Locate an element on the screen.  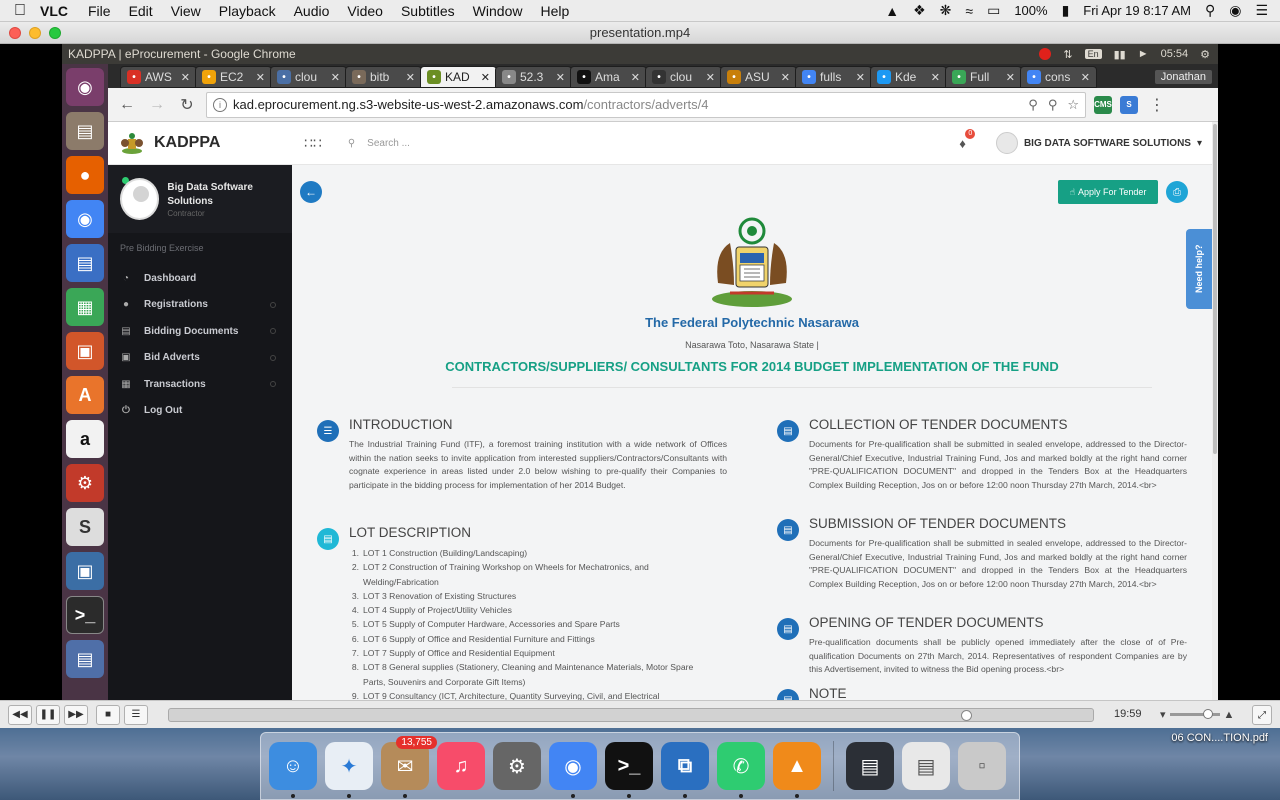
back-button: ← is located at coordinates (311, 192).